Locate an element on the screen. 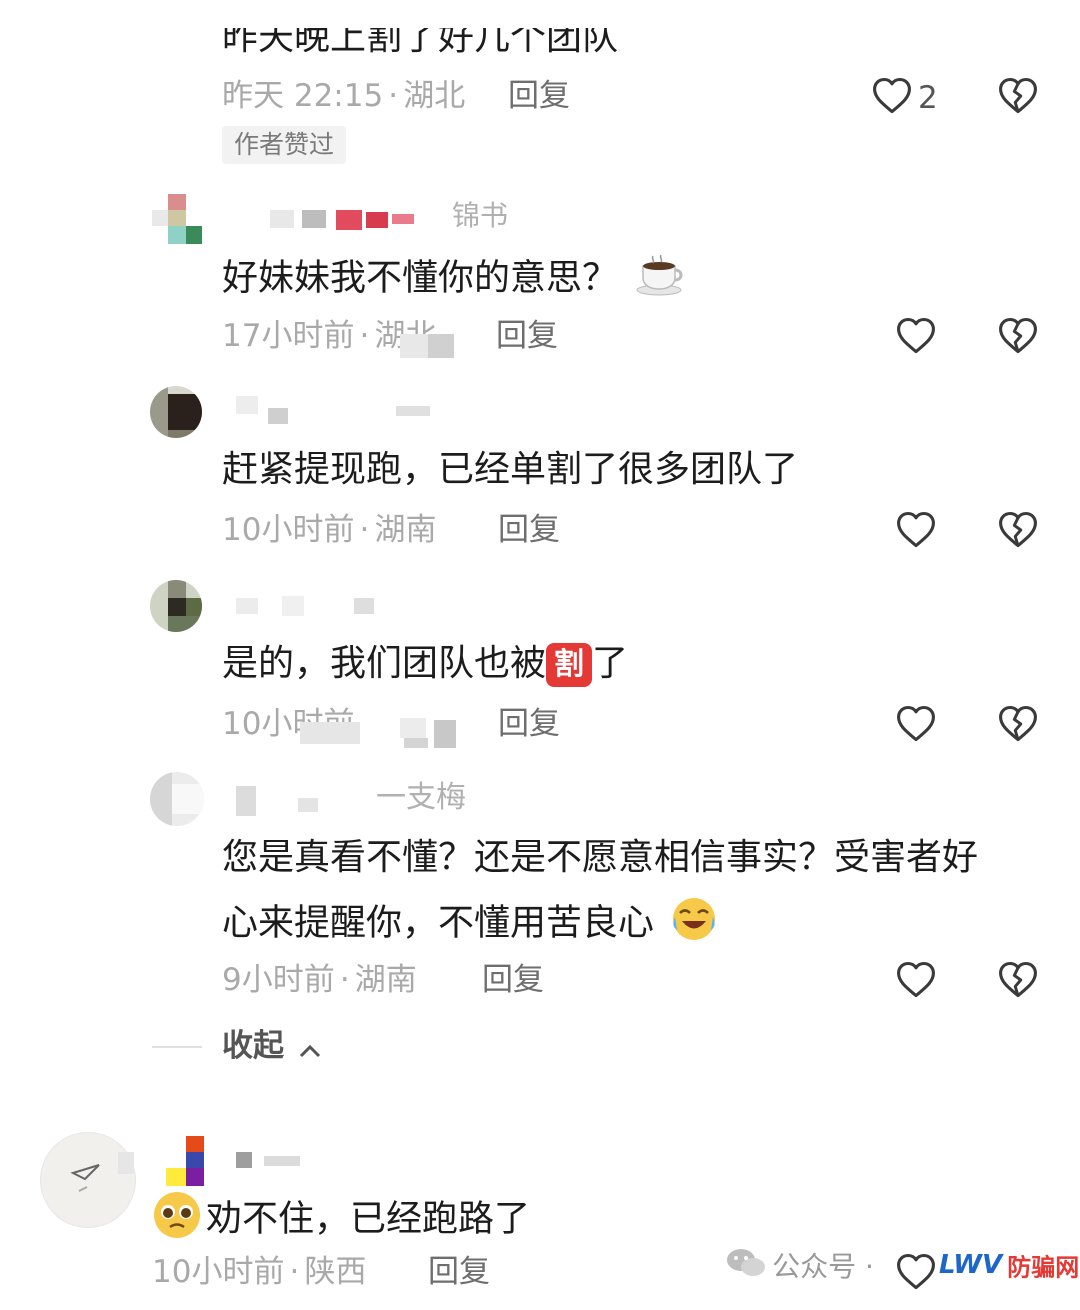  comment-time: 9小时前 is located at coordinates (278, 980).